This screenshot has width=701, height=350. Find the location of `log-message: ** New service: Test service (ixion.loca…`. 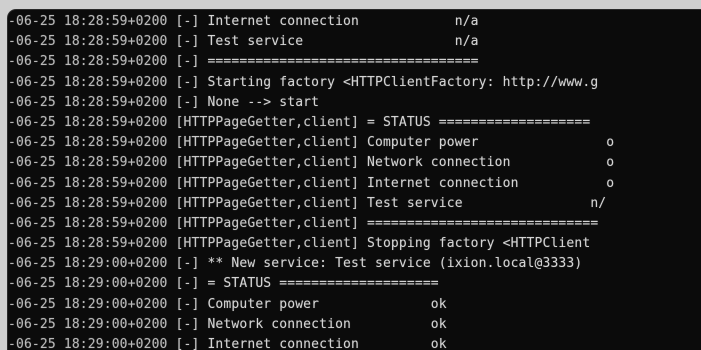

log-message: ** New service: Test service (ixion.loca… is located at coordinates (395, 264).